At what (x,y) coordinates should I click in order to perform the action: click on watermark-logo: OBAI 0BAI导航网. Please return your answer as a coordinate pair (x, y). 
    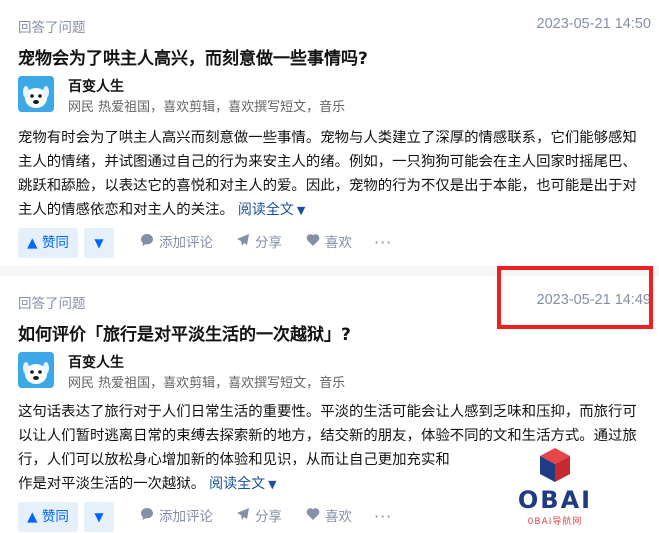
    Looking at the image, I should click on (555, 486).